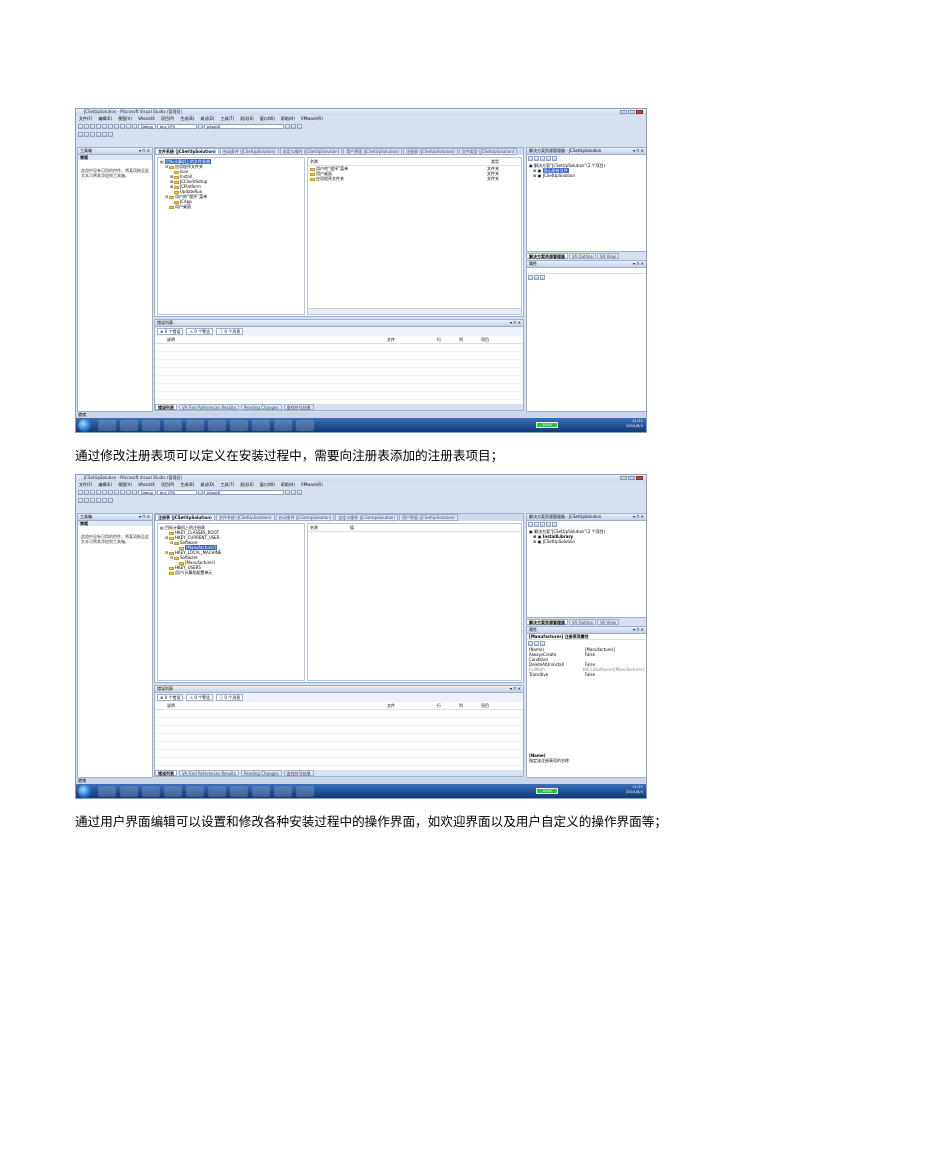  I want to click on undo-icon, so click(122, 492).